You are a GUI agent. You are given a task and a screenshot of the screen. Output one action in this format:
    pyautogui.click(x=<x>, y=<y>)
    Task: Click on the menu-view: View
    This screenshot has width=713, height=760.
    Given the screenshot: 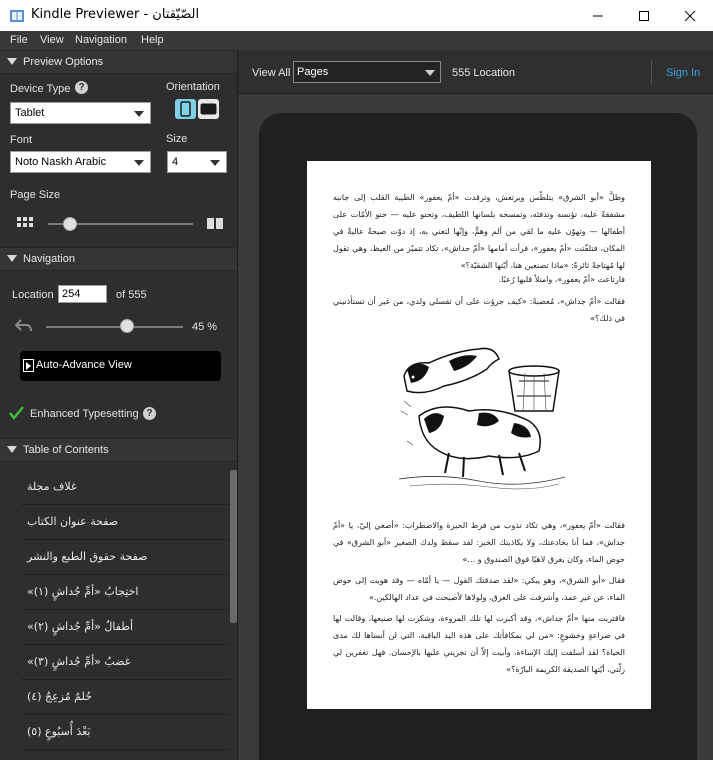 What is the action you would take?
    pyautogui.click(x=52, y=40)
    